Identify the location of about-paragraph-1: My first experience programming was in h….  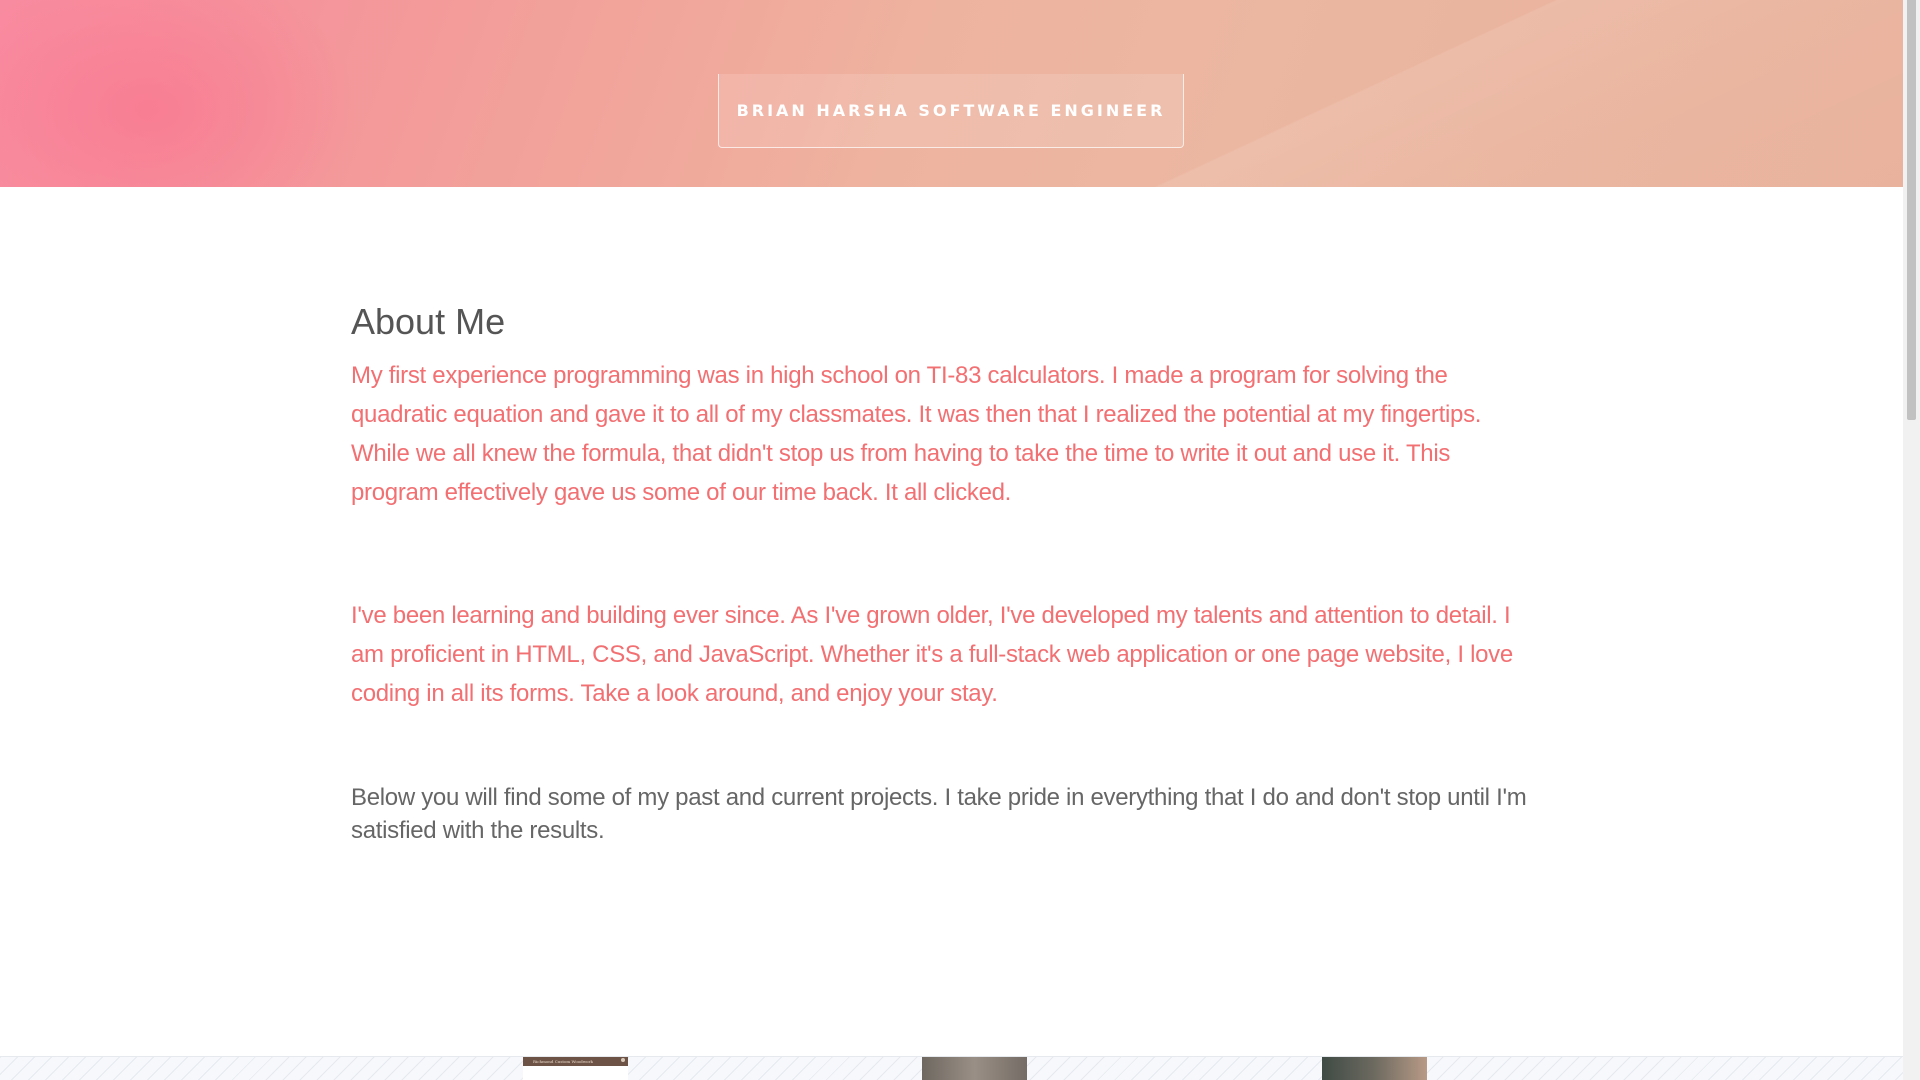
(916, 434).